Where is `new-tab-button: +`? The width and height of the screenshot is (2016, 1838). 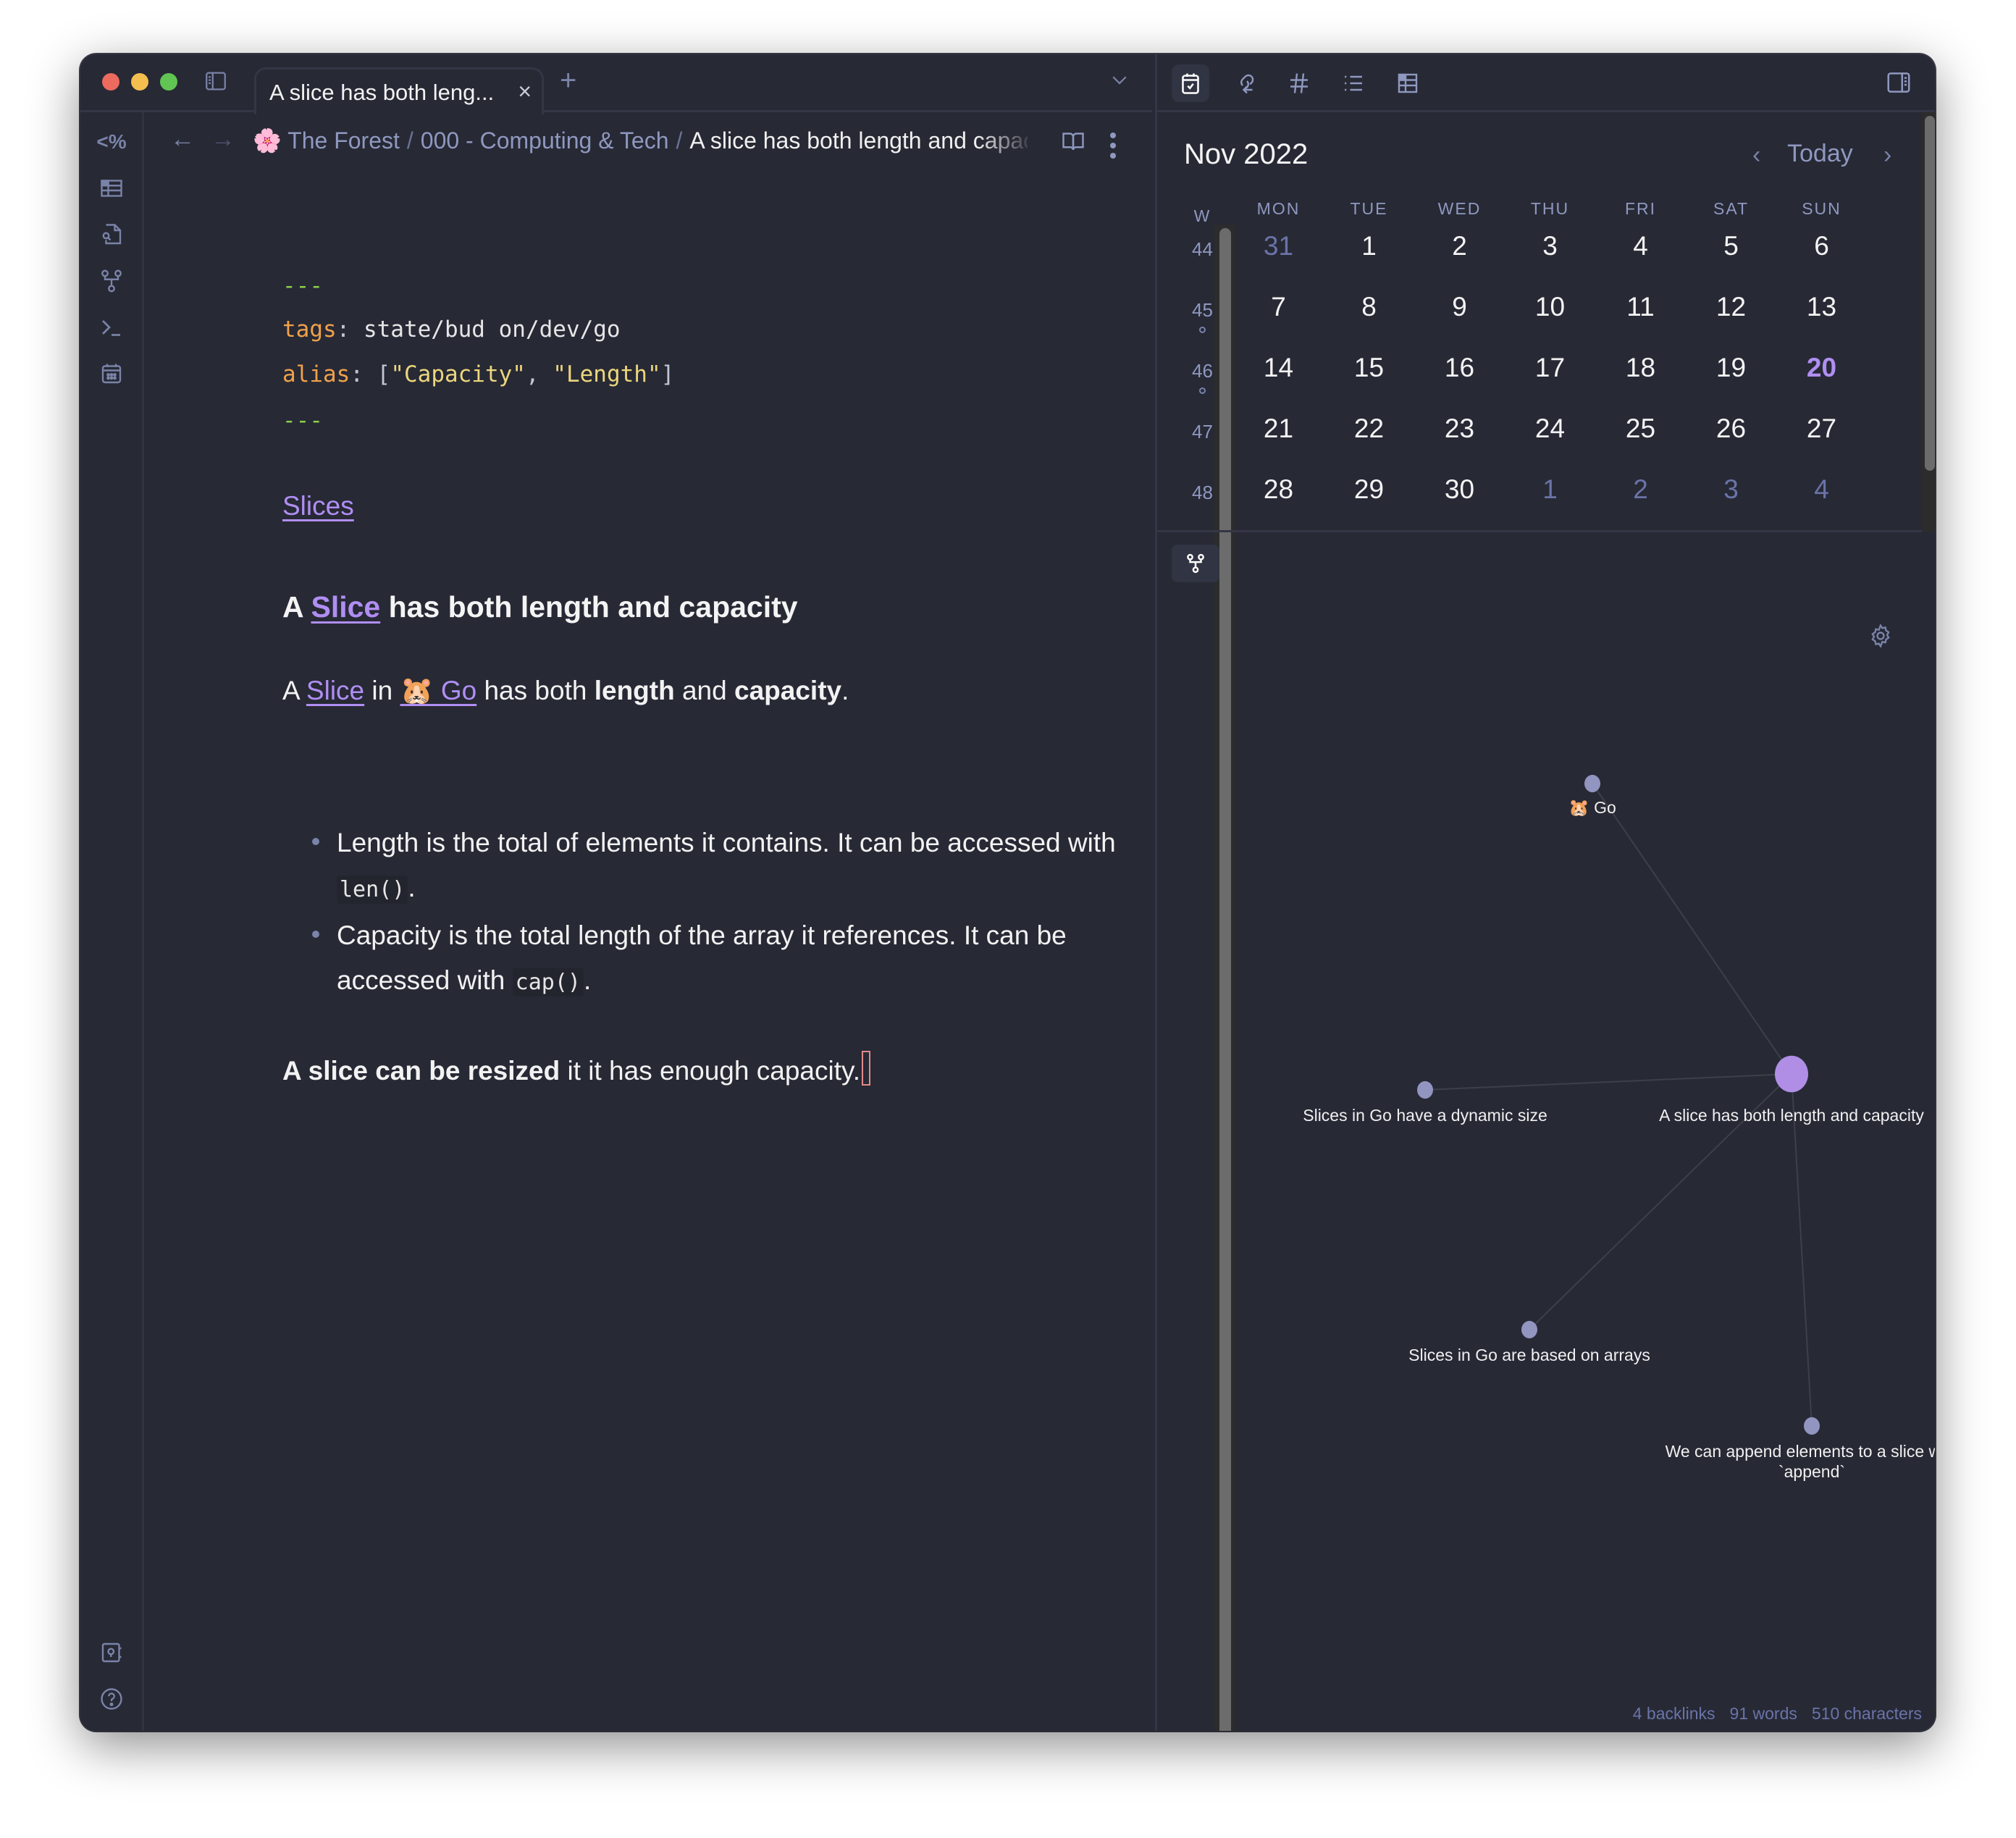
new-tab-button: + is located at coordinates (568, 81).